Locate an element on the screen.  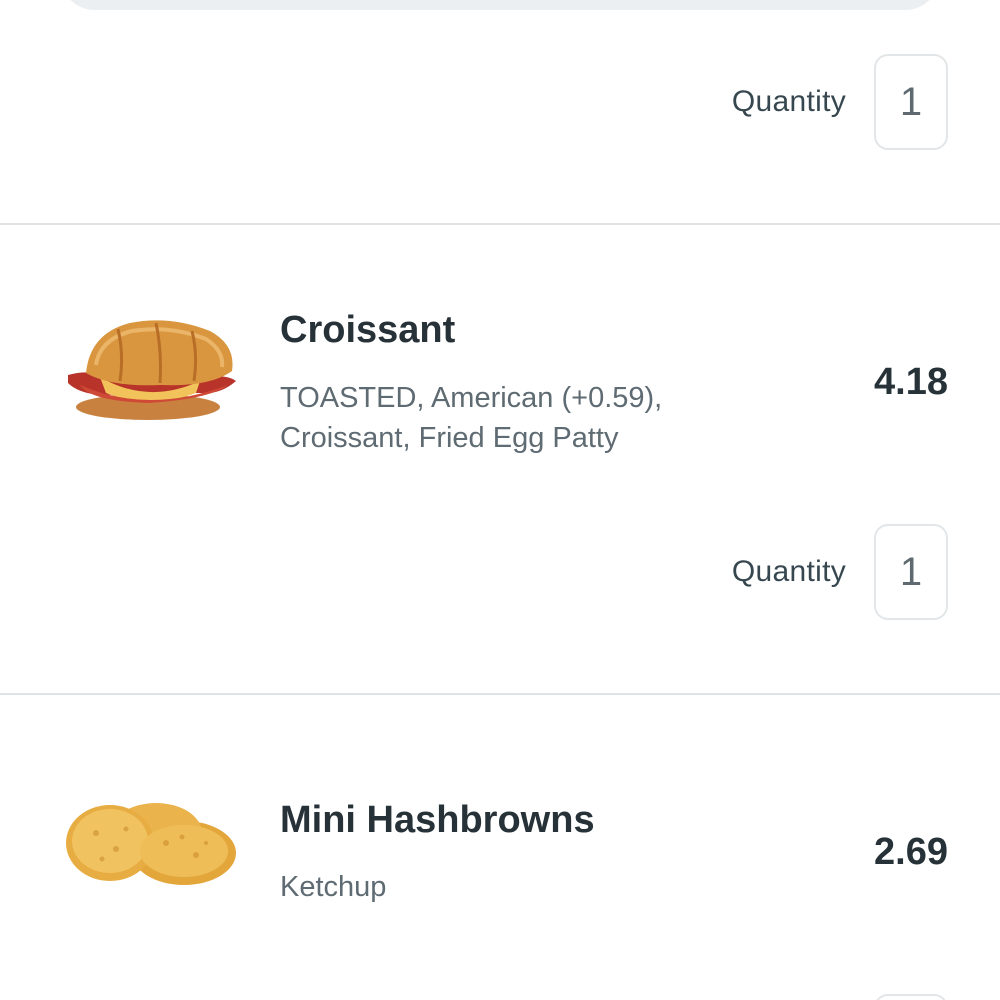
item-description: Ketchup is located at coordinates (333, 887).